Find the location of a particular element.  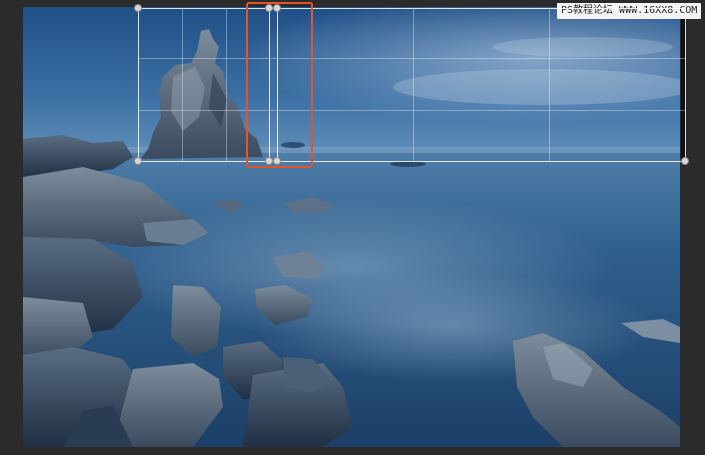

watermark-label: PS教程论坛 WWW.16XX8.COM is located at coordinates (629, 11).